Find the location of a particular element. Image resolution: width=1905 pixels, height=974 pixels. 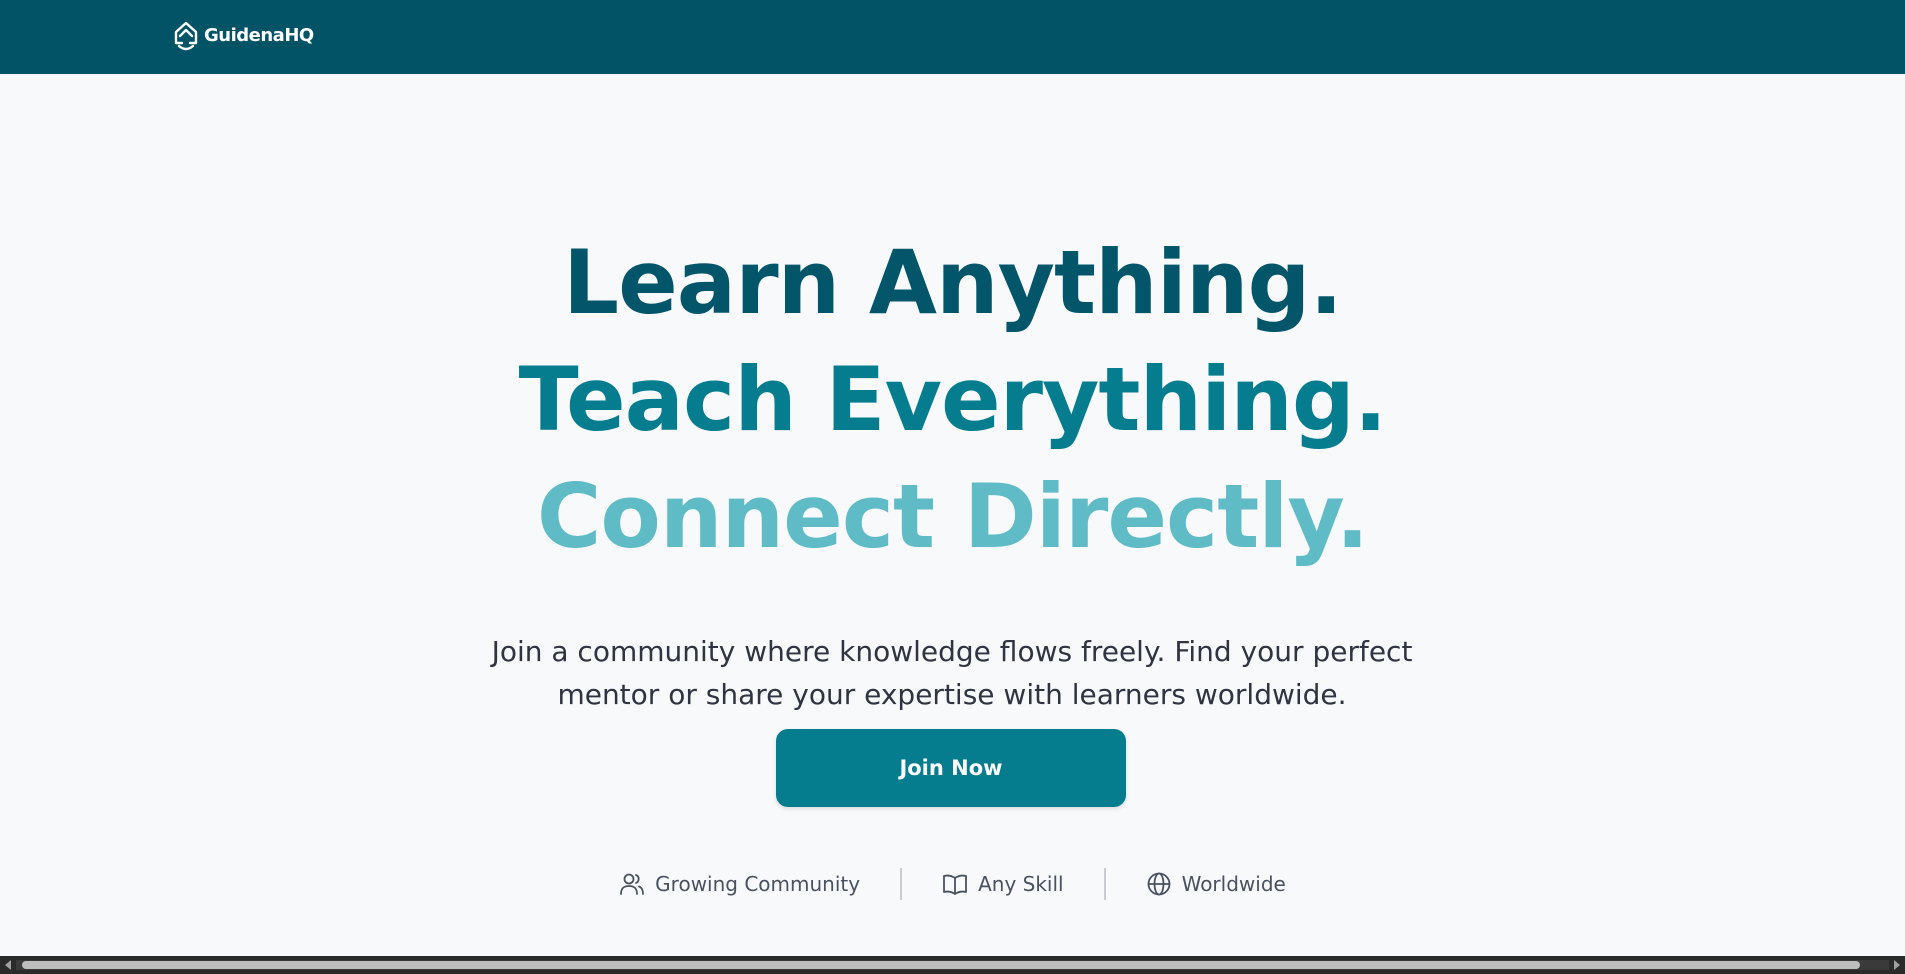

feature-label: Growing Community is located at coordinates (758, 884).